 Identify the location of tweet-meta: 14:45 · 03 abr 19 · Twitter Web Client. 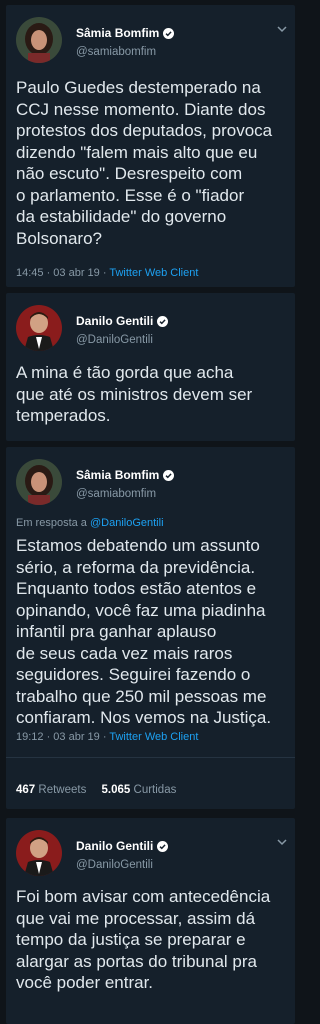
(107, 273).